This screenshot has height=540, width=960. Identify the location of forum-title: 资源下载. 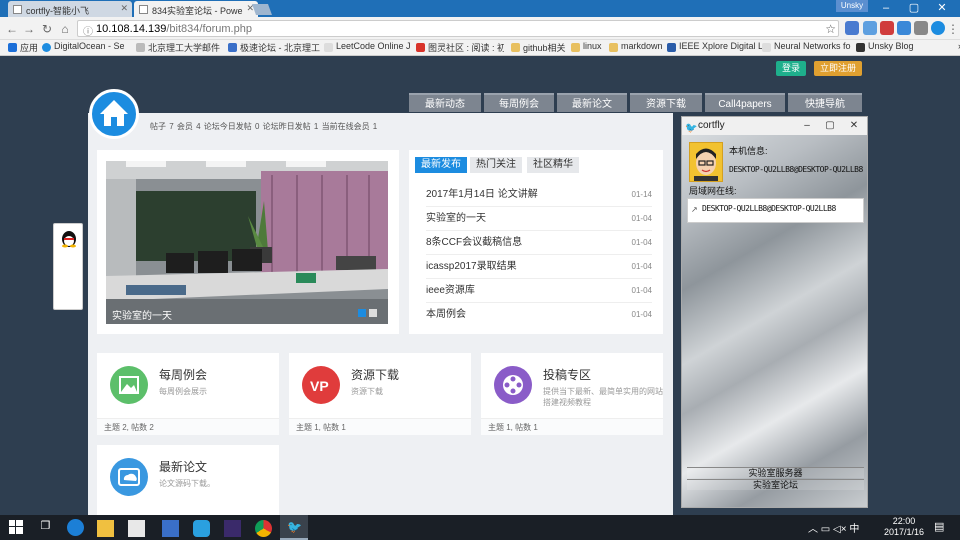
(375, 374).